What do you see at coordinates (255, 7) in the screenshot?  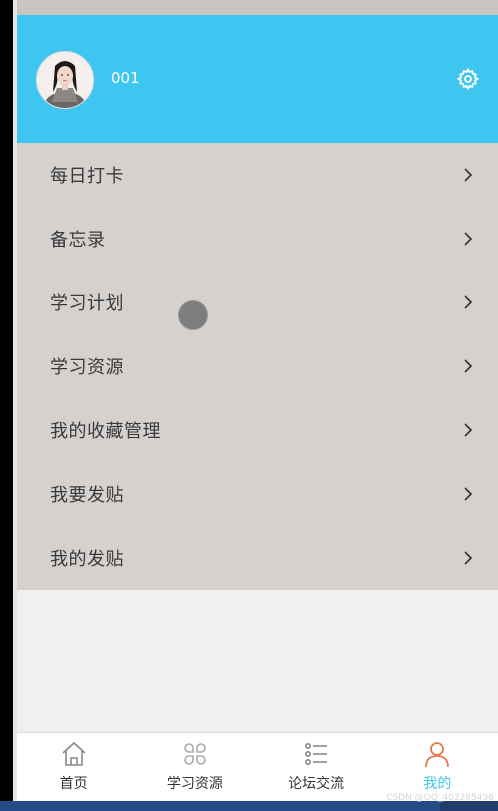 I see `status-strip` at bounding box center [255, 7].